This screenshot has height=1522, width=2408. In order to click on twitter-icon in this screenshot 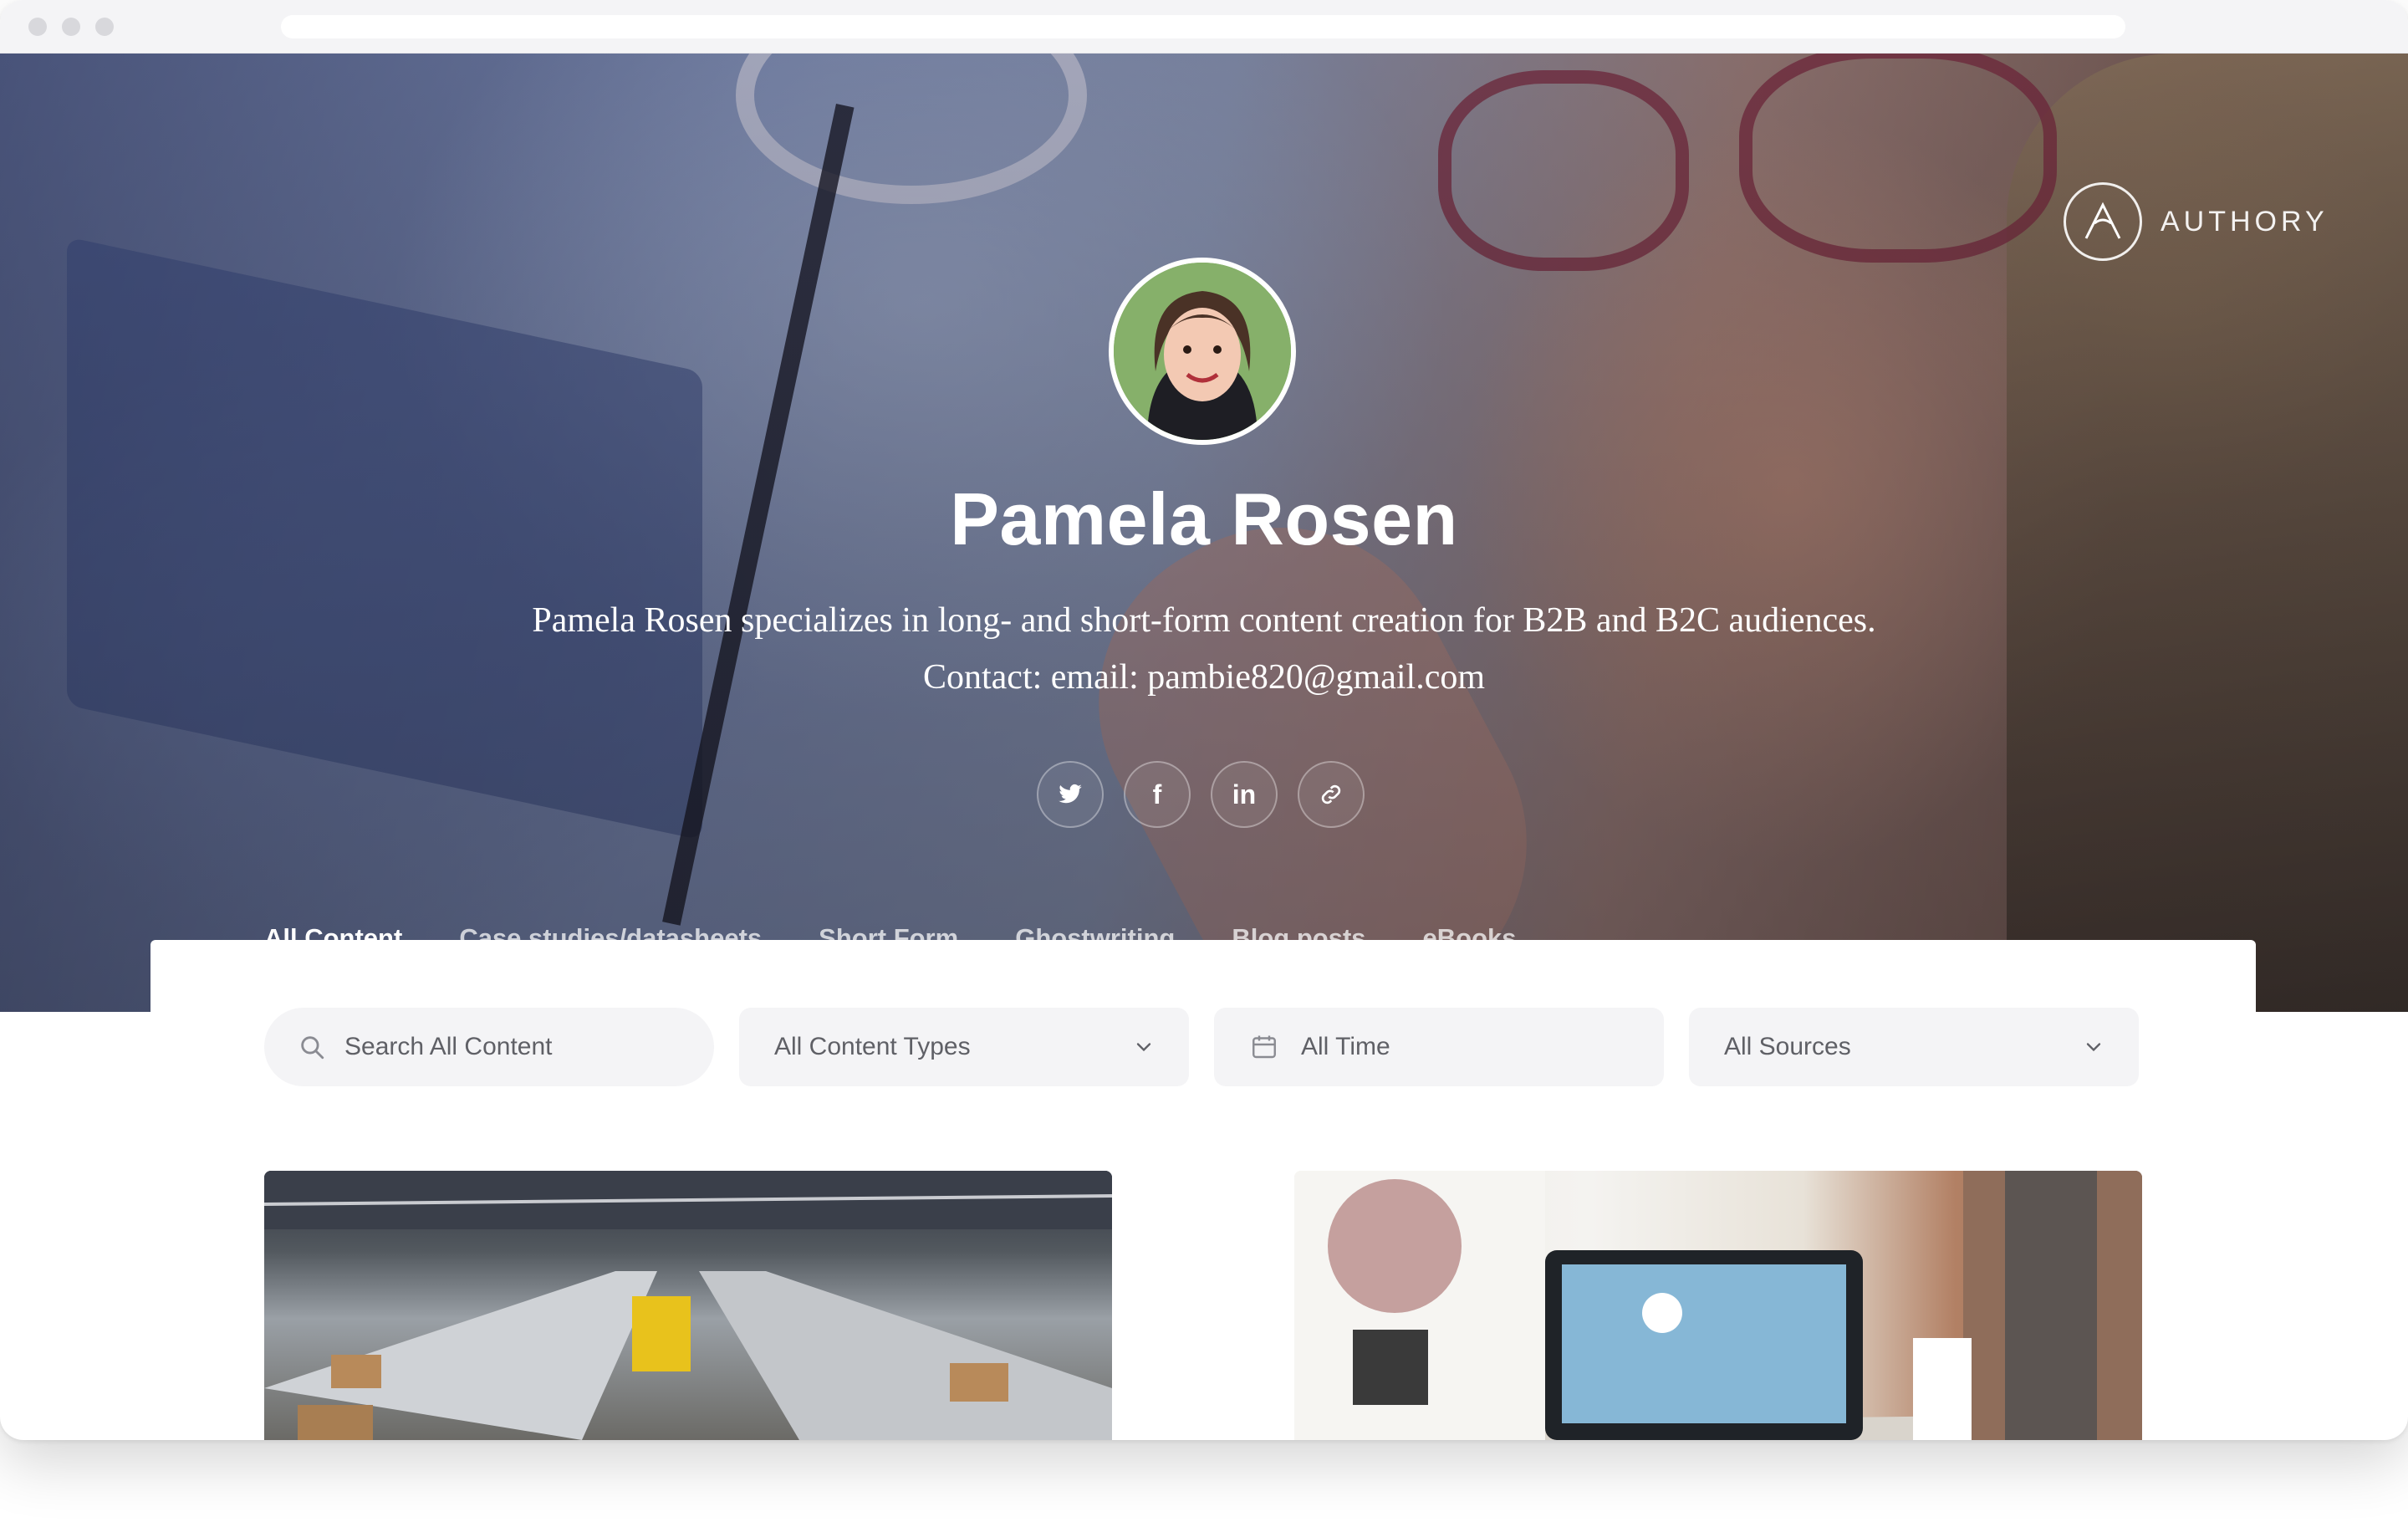, I will do `click(1071, 794)`.